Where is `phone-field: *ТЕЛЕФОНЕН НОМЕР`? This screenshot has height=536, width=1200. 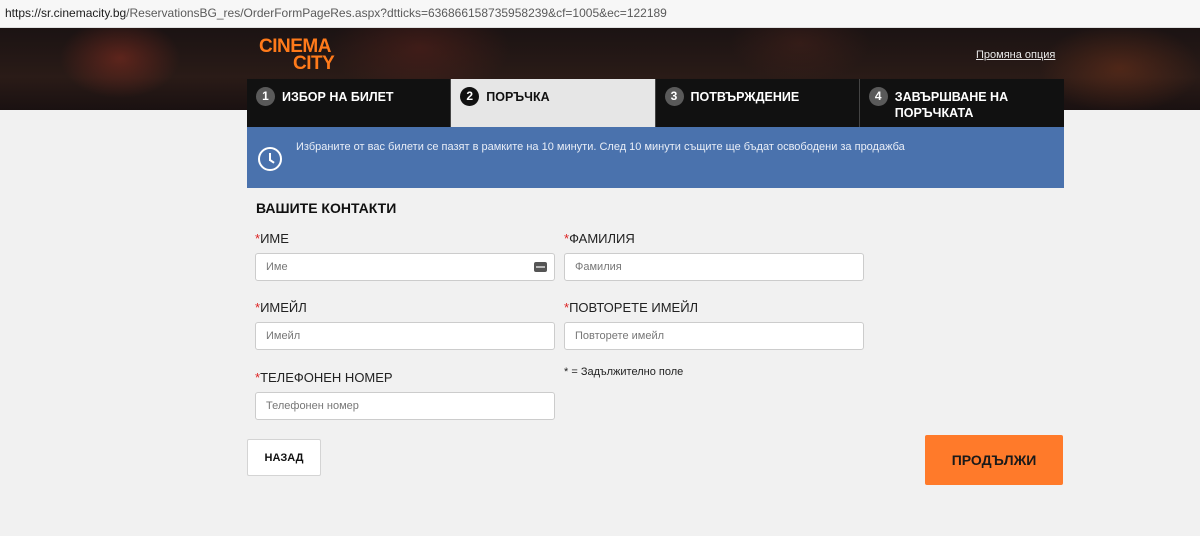 phone-field: *ТЕЛЕФОНЕН НОМЕР is located at coordinates (405, 395).